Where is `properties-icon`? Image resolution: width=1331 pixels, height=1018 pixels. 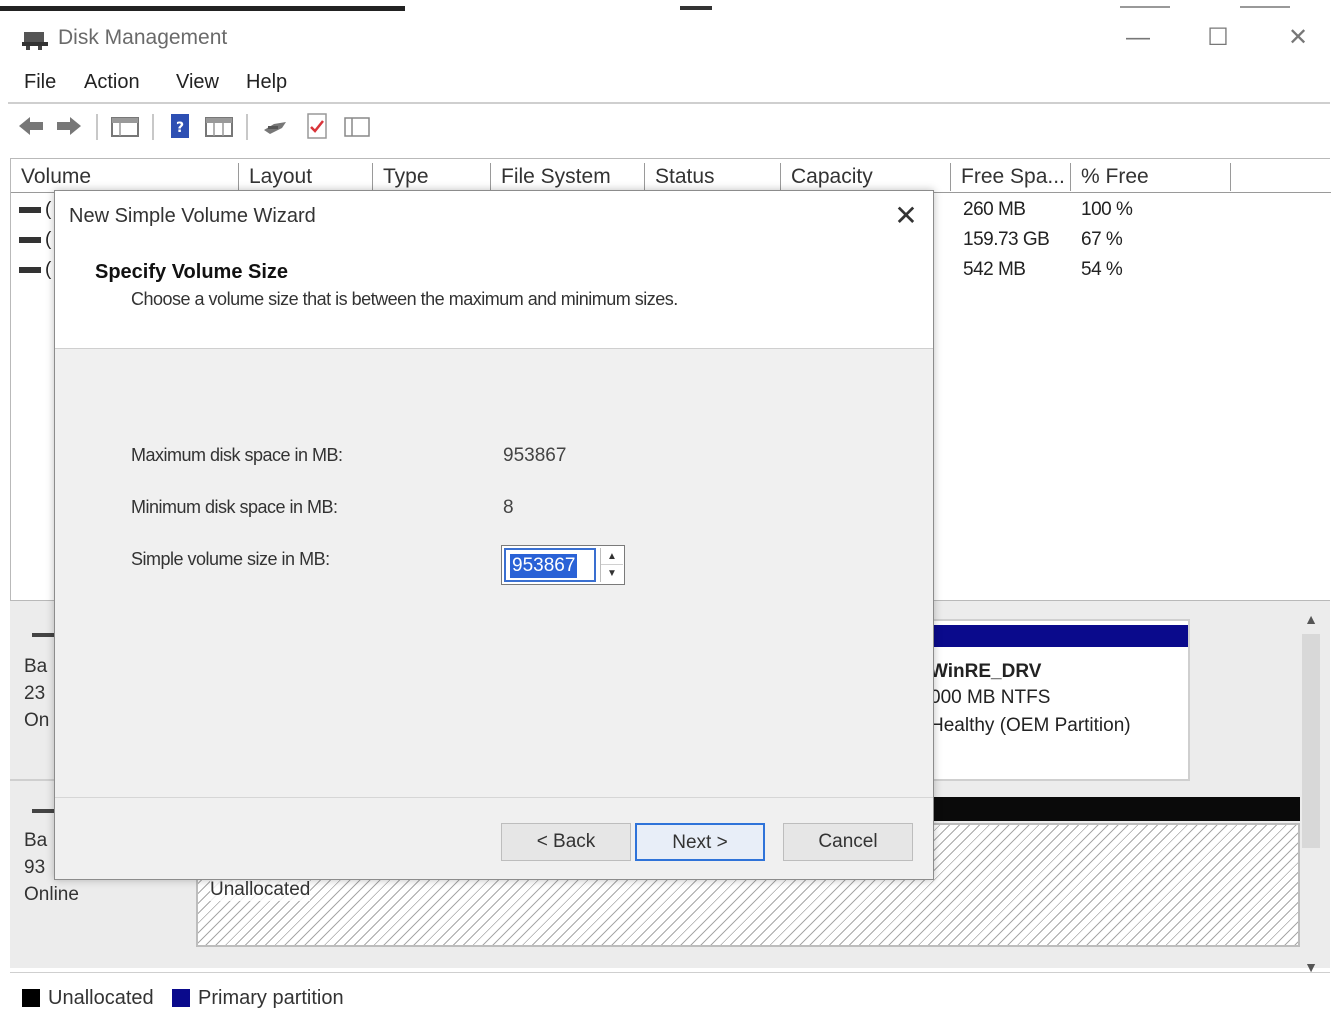 properties-icon is located at coordinates (219, 126).